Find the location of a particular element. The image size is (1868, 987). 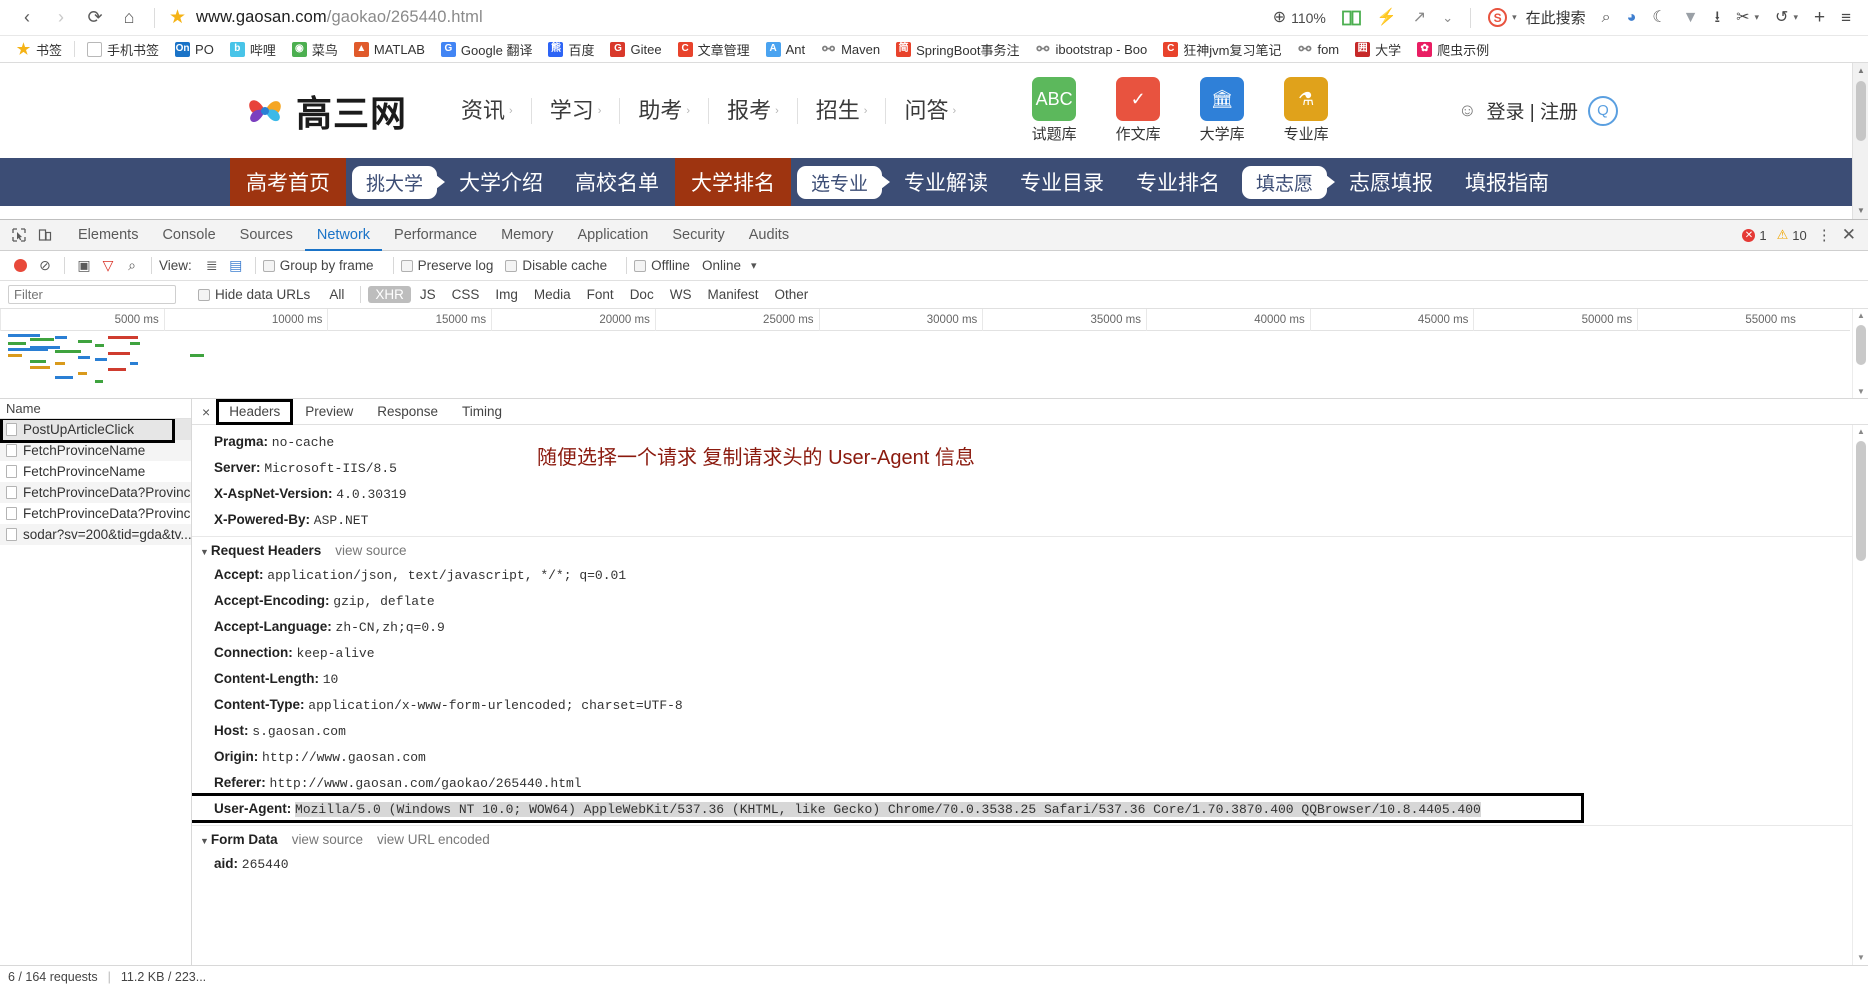

download-button: ⭳ is located at coordinates (1717, 18).